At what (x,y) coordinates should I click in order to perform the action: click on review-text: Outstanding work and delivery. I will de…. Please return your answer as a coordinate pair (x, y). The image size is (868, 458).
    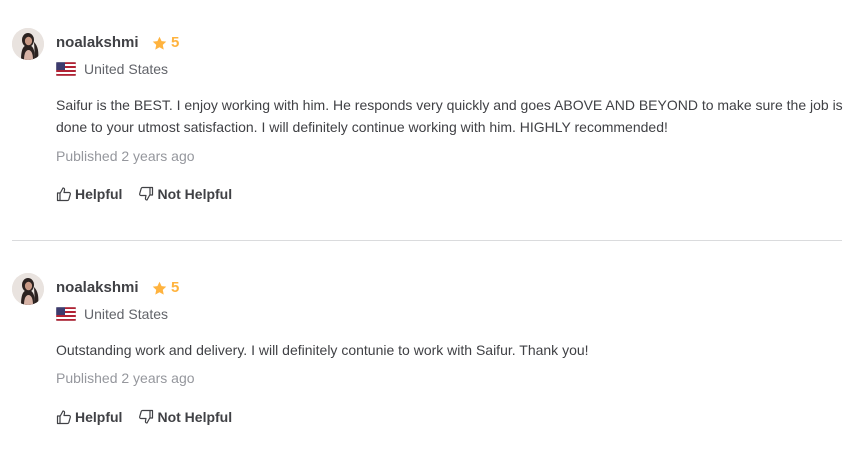
    Looking at the image, I should click on (322, 350).